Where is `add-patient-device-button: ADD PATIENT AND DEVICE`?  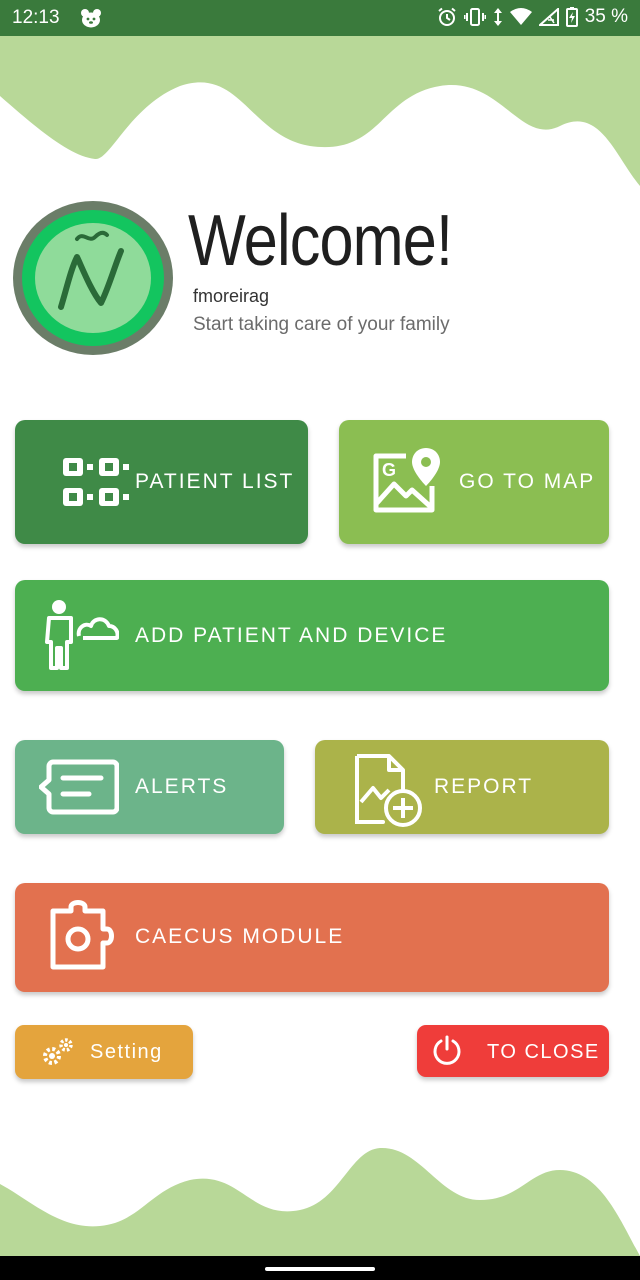 add-patient-device-button: ADD PATIENT AND DEVICE is located at coordinates (312, 635).